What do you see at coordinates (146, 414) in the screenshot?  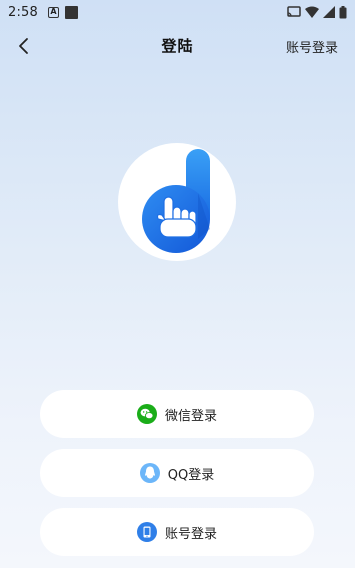 I see `wechat-icon` at bounding box center [146, 414].